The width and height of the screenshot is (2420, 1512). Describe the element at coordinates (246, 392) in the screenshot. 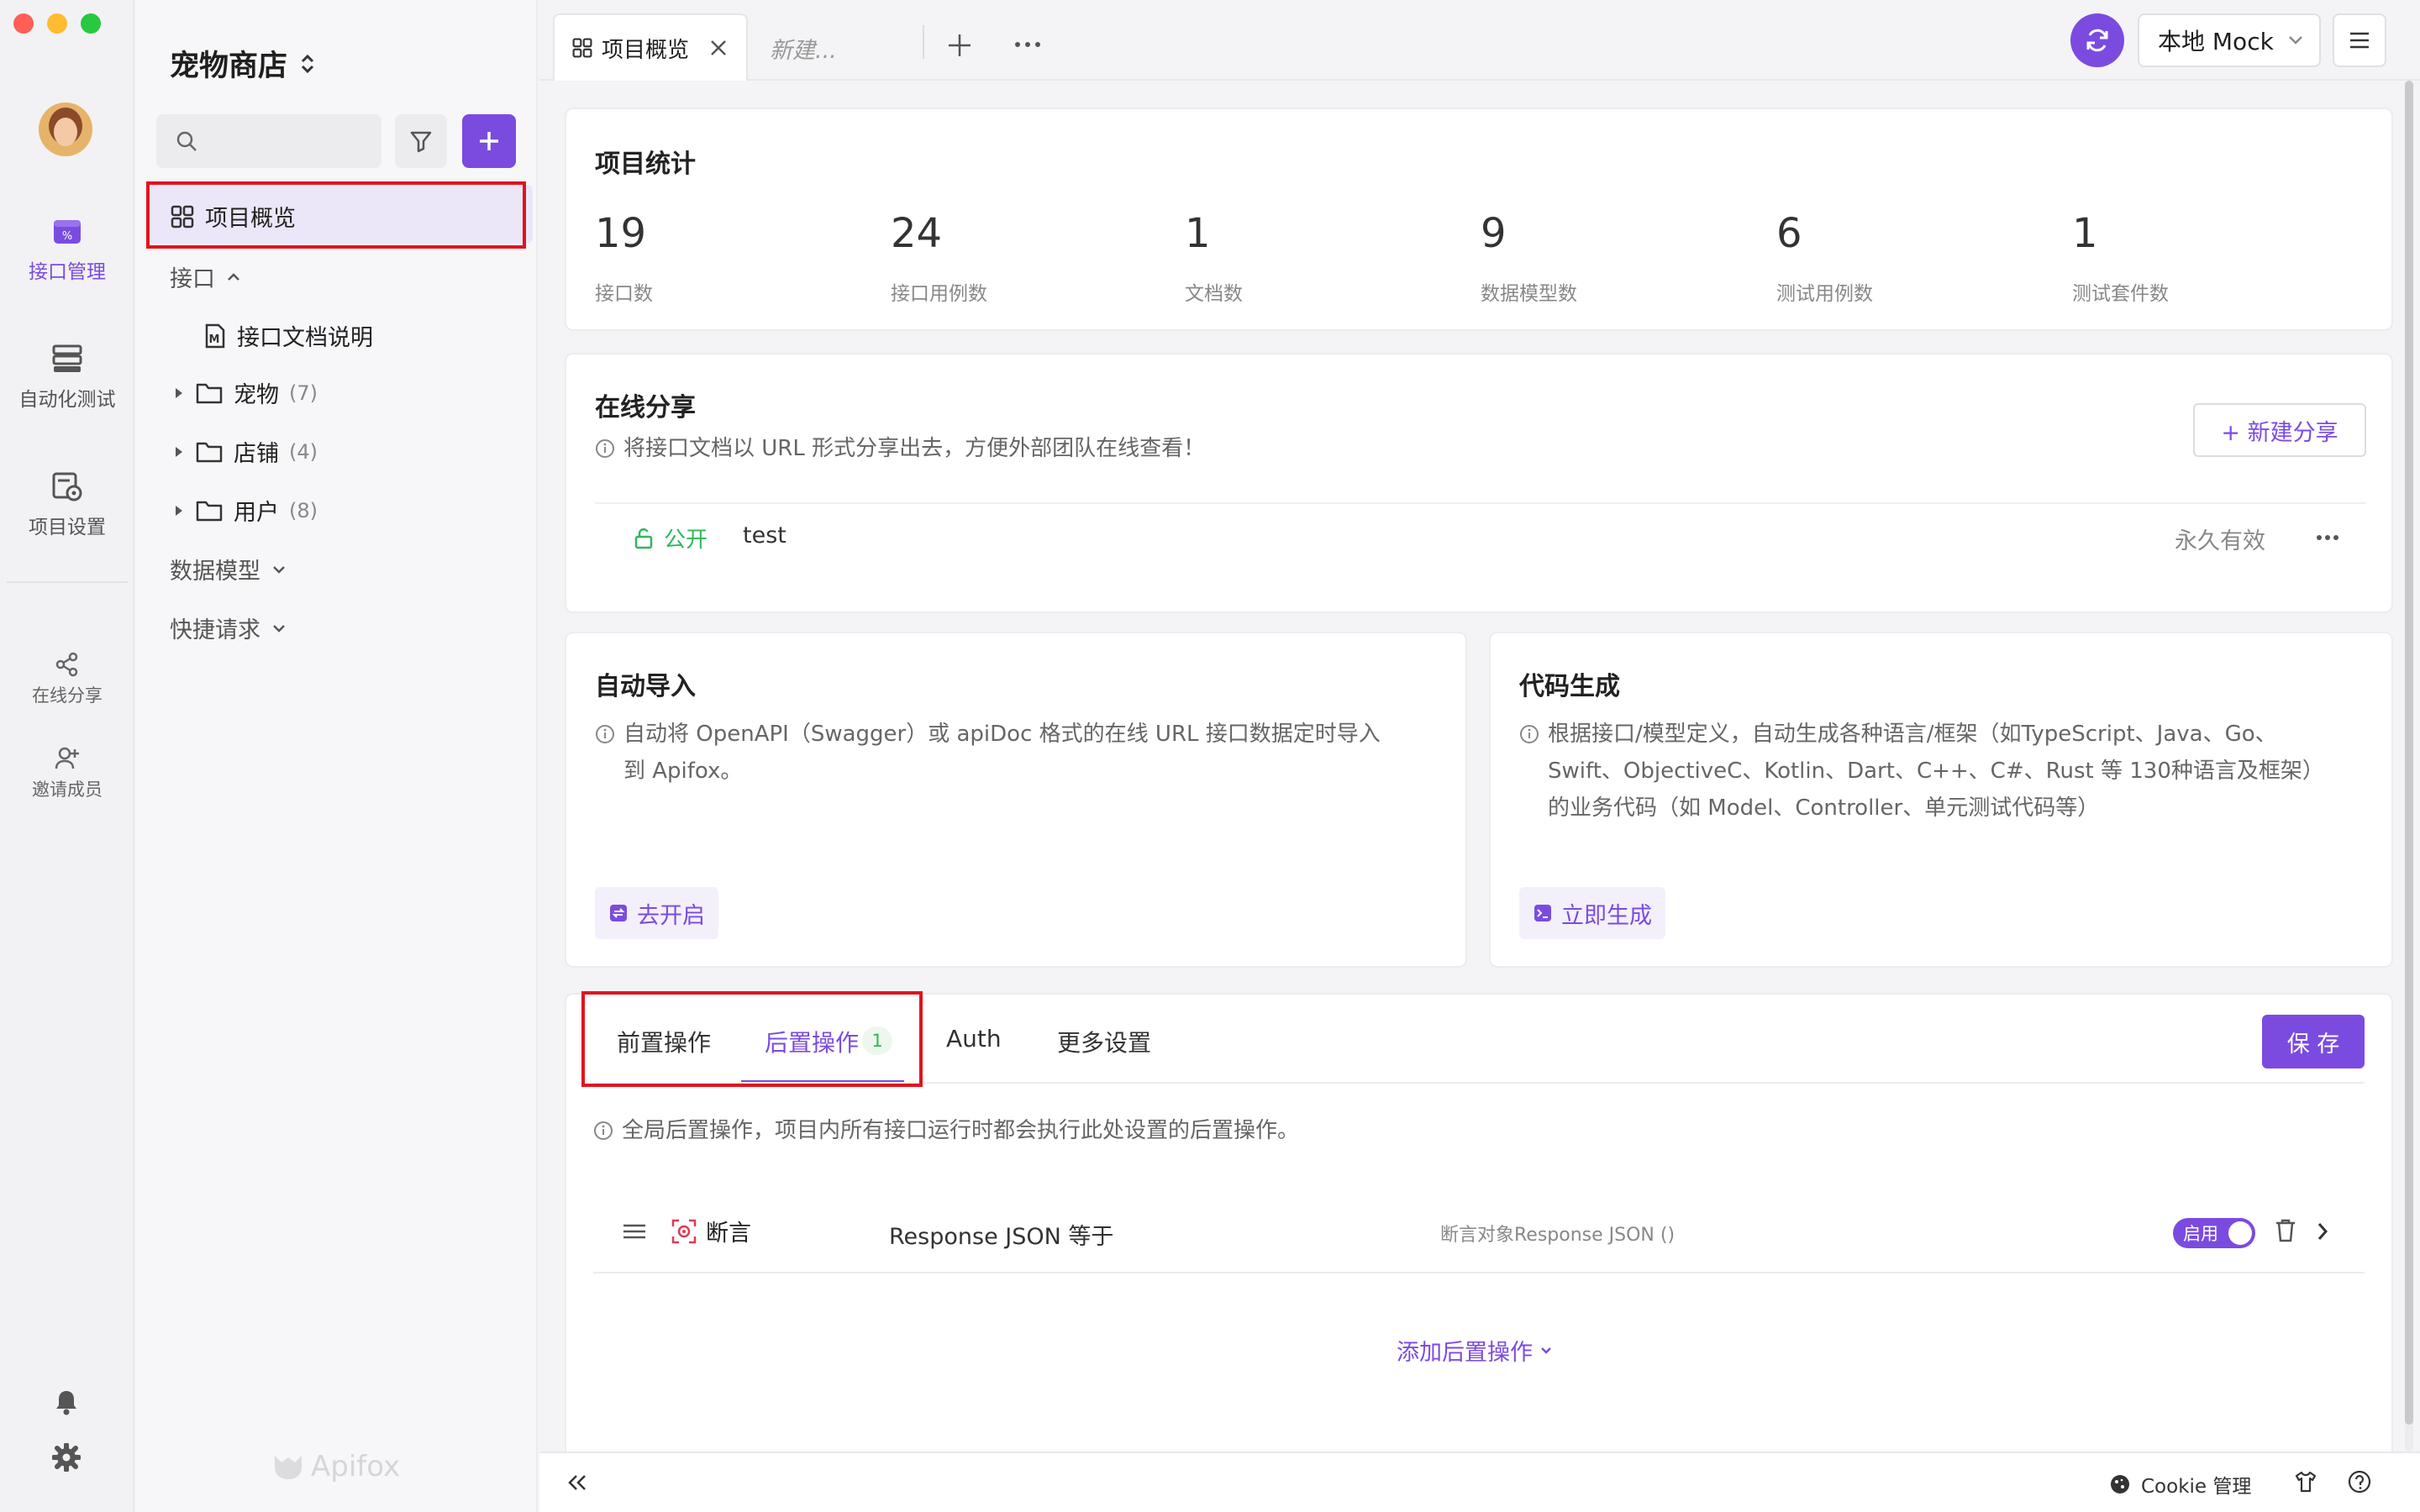

I see `tree-folder-pets: 宠物 (7)` at that location.